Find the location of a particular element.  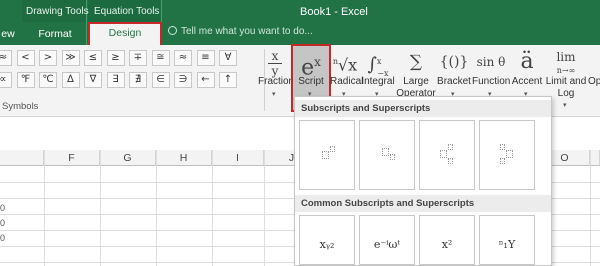

script-label: Script is located at coordinates (311, 81).